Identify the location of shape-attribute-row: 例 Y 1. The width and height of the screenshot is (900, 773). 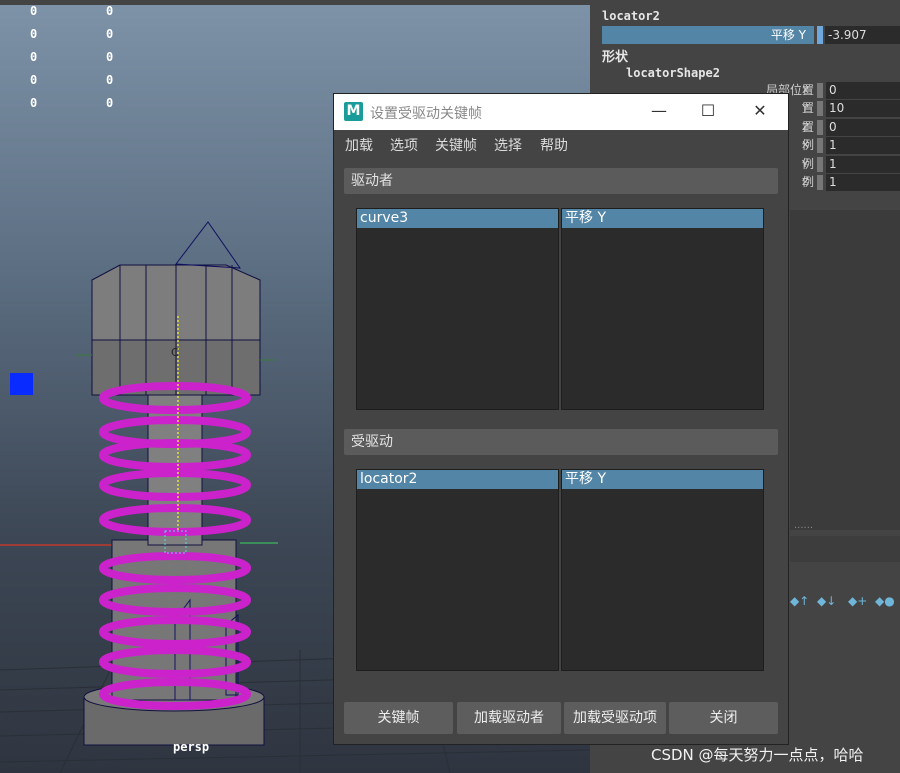
(845, 164).